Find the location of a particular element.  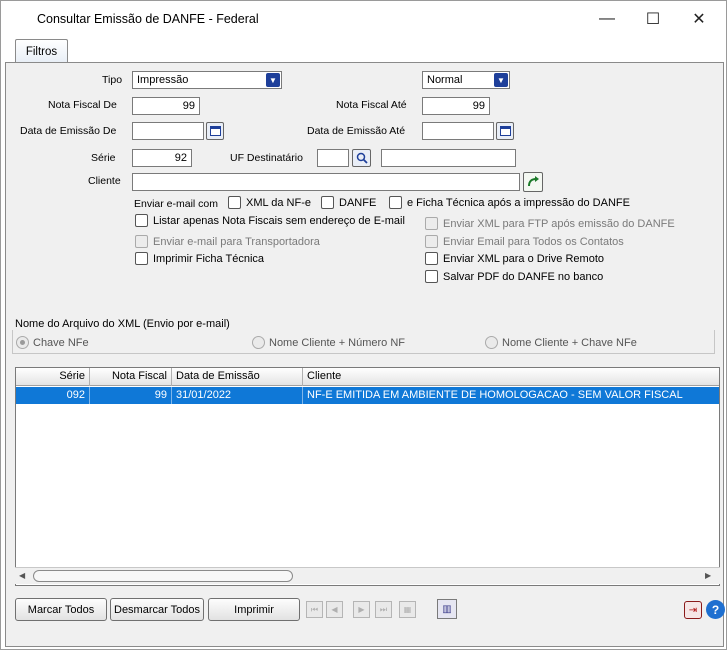

nf-de-field: 99 is located at coordinates (166, 106).